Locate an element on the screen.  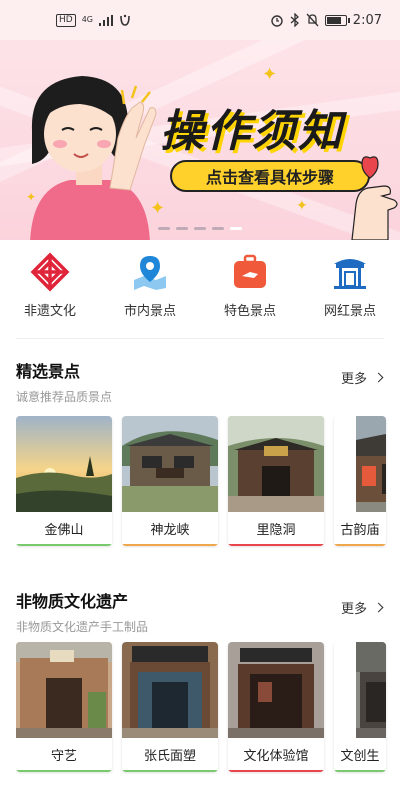
category-label: 网红景点 is located at coordinates (349, 311).